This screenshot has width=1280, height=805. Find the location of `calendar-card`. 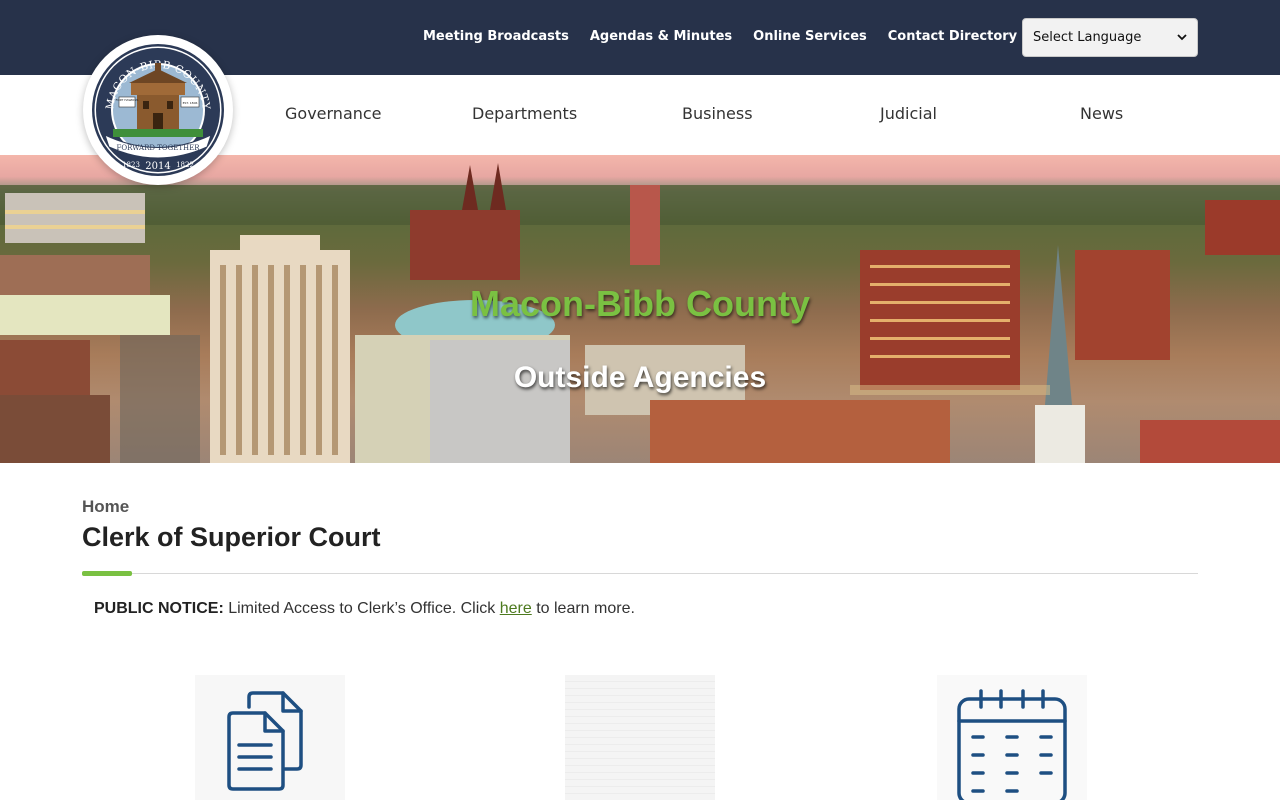

calendar-card is located at coordinates (1012, 740).